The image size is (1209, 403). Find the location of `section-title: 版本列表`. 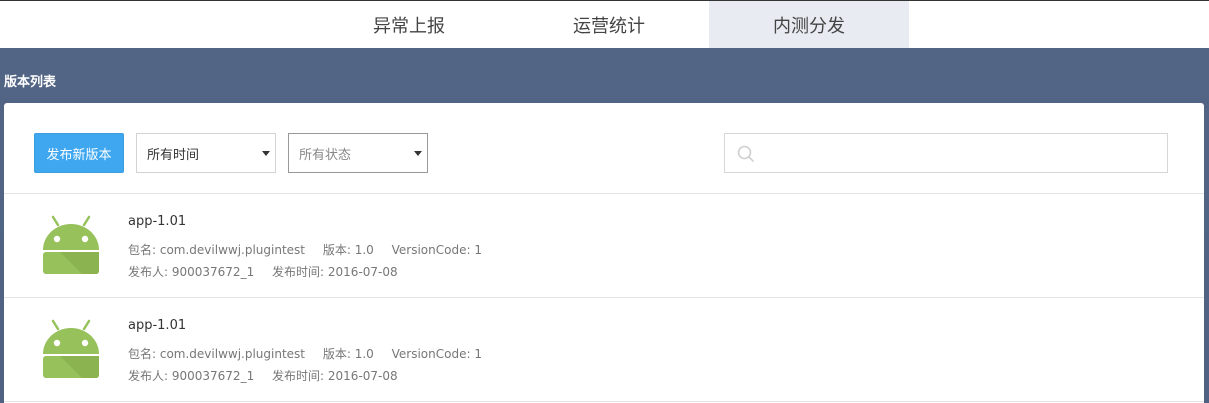

section-title: 版本列表 is located at coordinates (30, 82).